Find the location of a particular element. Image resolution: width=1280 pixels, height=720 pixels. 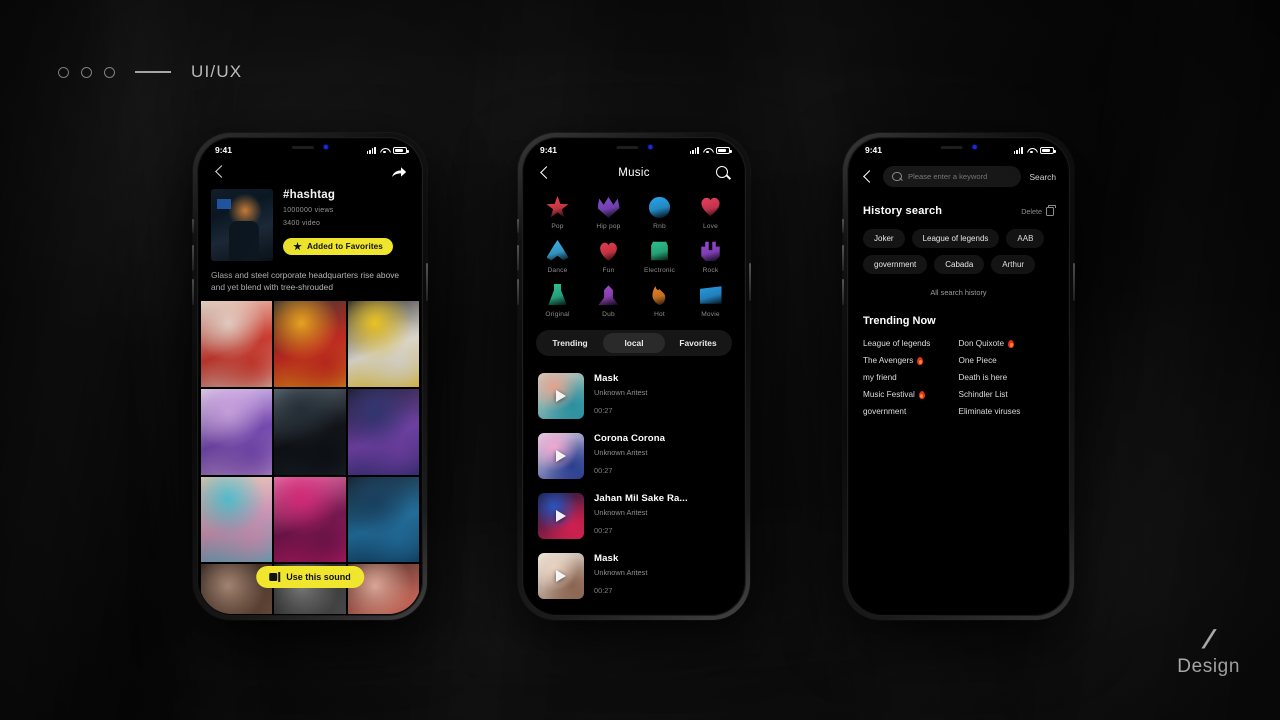

history-chip: Joker is located at coordinates (884, 238).